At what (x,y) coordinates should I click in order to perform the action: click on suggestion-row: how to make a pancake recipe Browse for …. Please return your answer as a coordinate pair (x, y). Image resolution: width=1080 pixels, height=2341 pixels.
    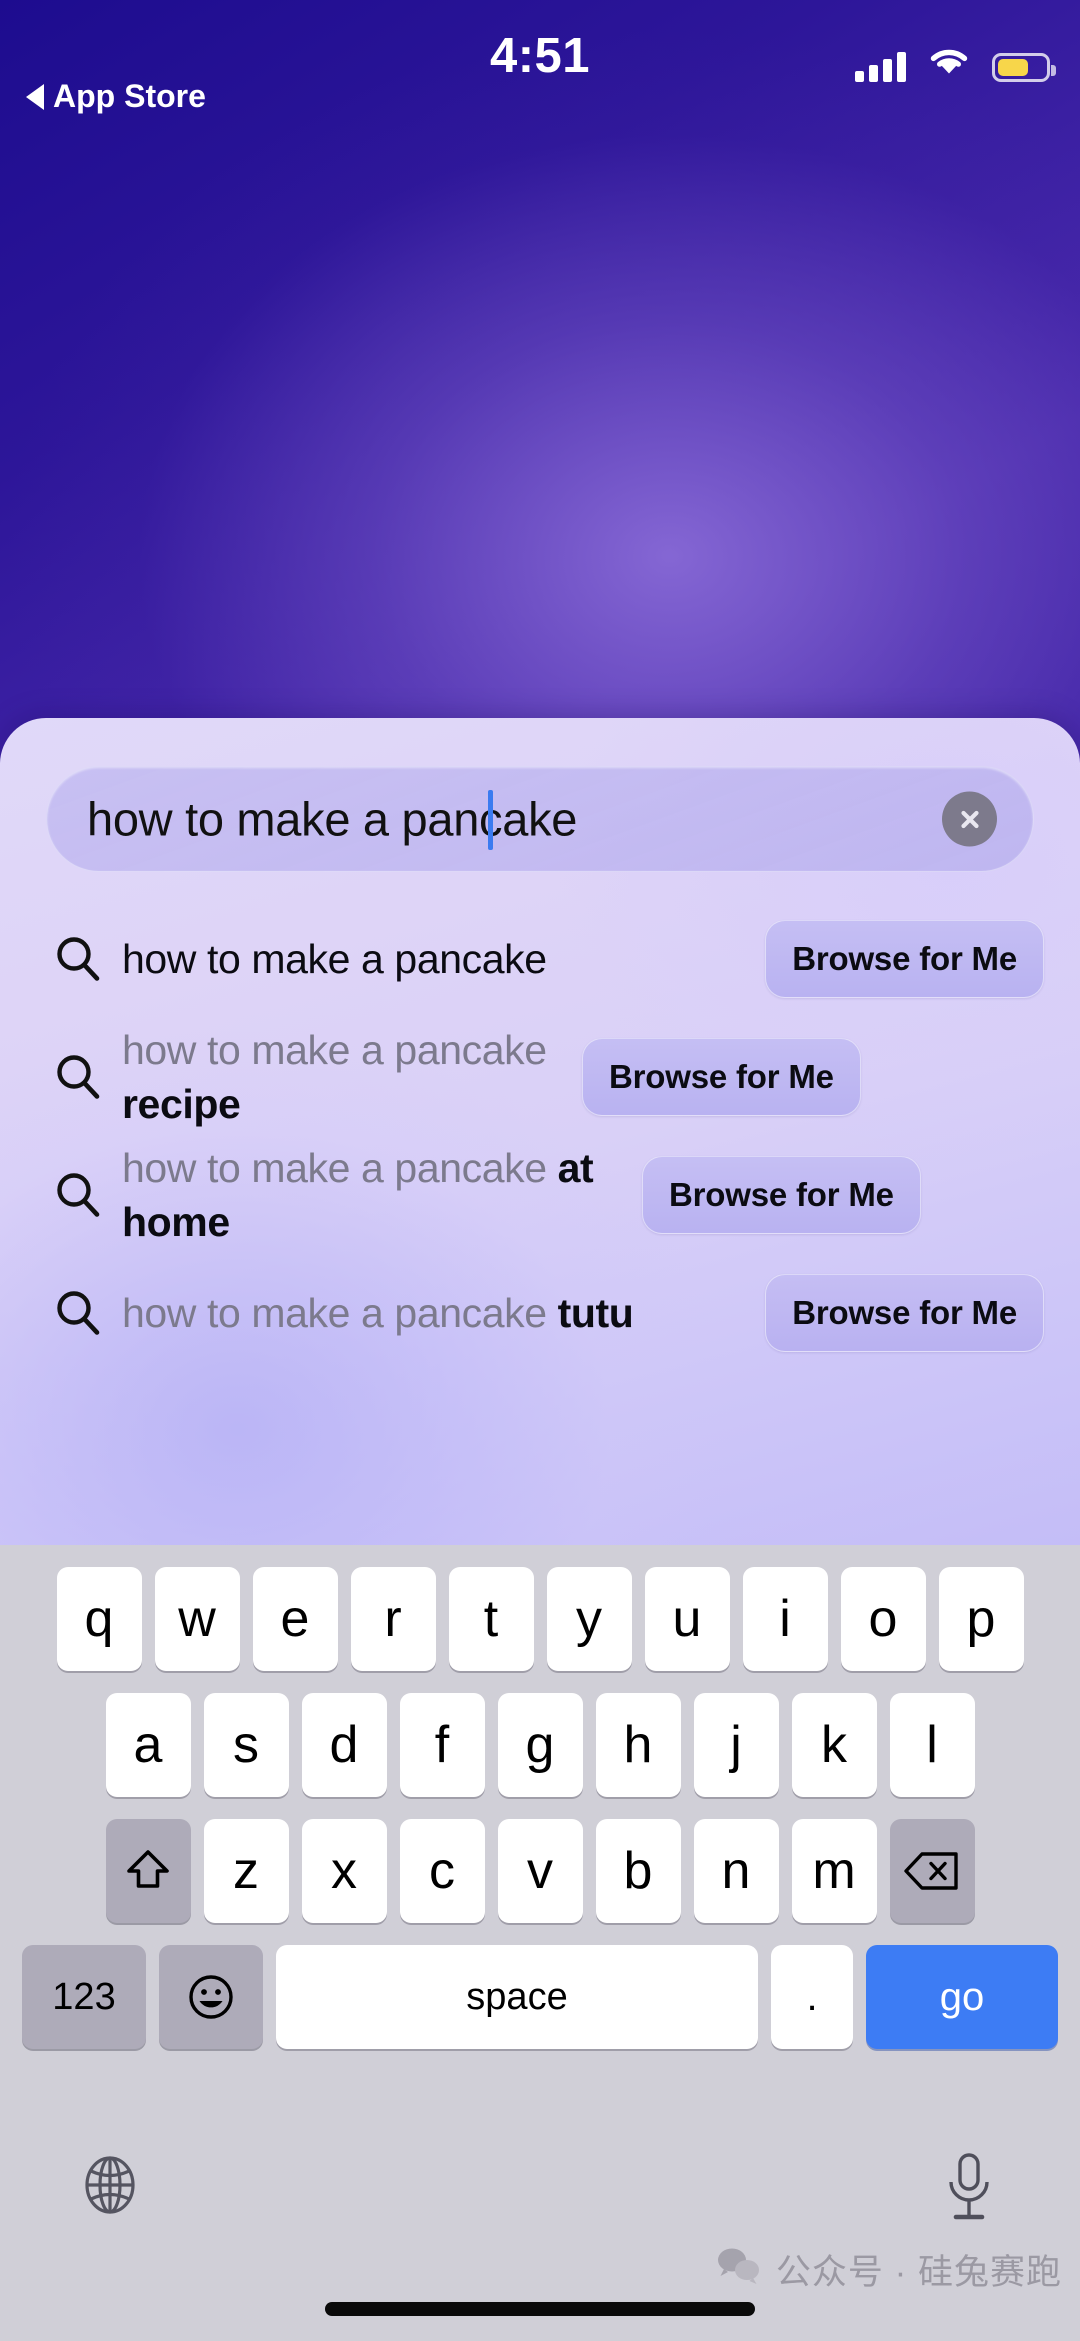
    Looking at the image, I should click on (540, 1077).